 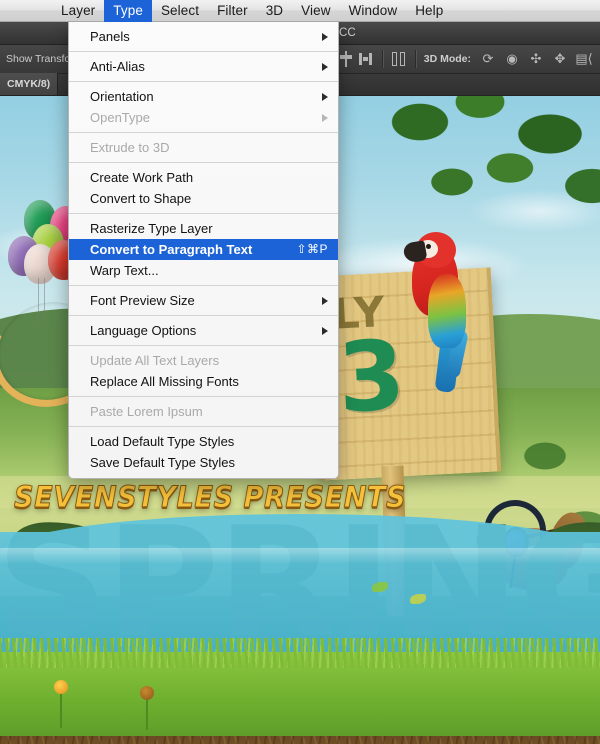 What do you see at coordinates (163, 462) in the screenshot?
I see `menu-item-label: Save Default Type Styles` at bounding box center [163, 462].